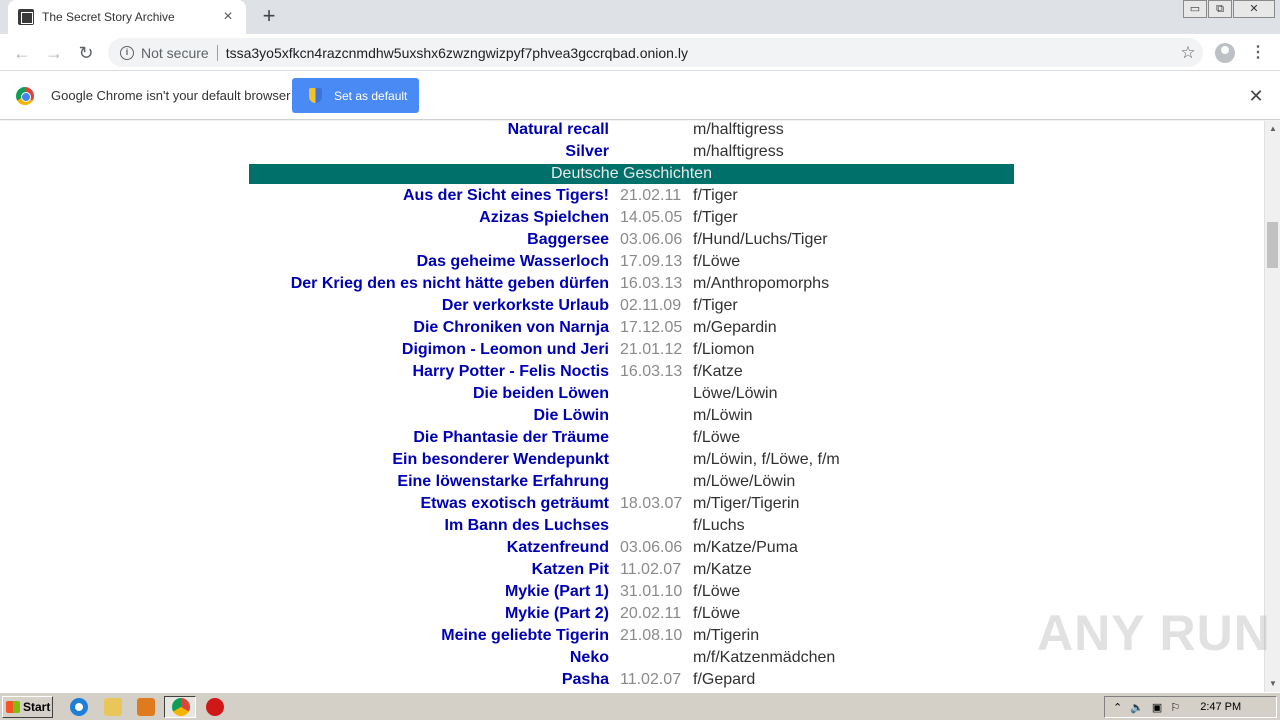  What do you see at coordinates (26, 17) in the screenshot?
I see `site-favicon-icon` at bounding box center [26, 17].